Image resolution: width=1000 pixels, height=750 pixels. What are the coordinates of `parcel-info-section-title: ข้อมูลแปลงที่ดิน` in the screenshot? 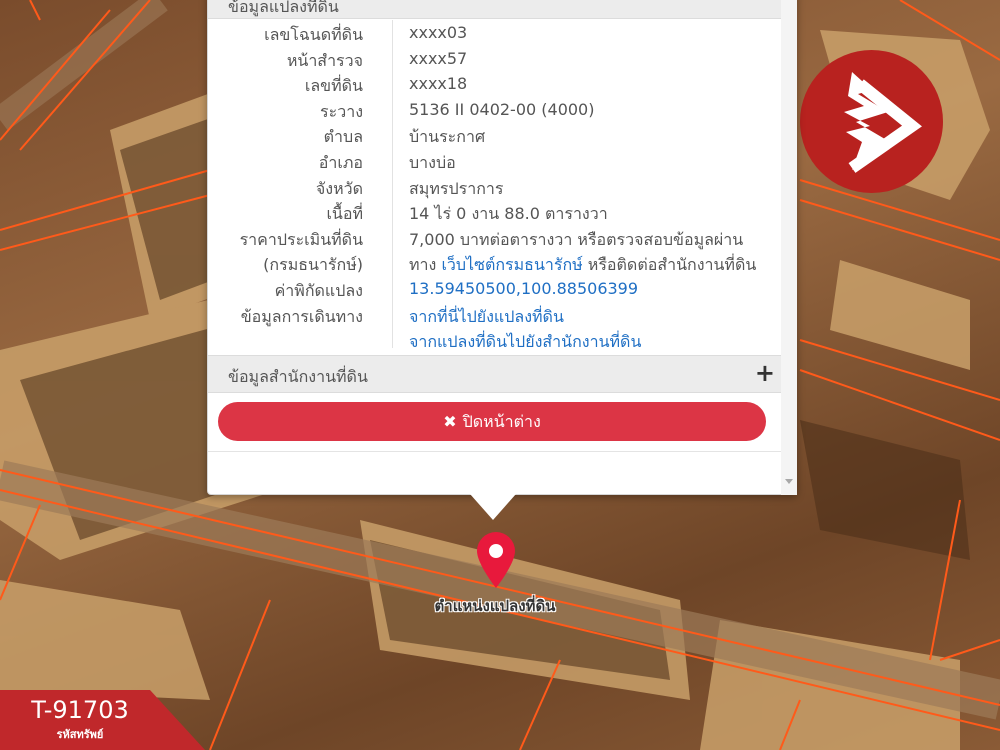 It's located at (283, 8).